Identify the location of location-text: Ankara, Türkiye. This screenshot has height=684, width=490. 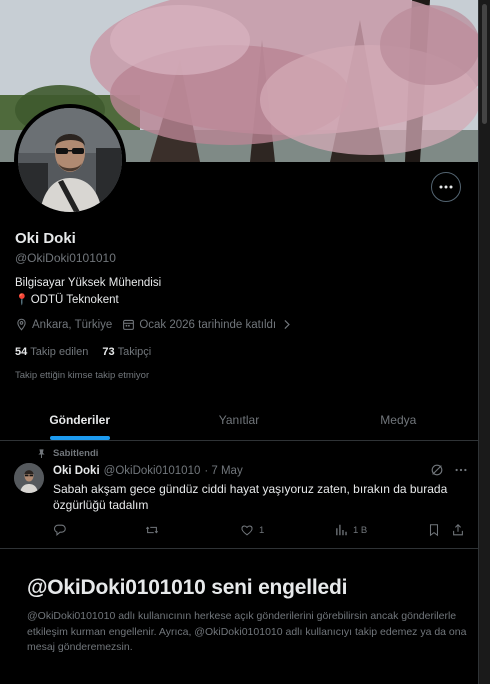
(72, 324).